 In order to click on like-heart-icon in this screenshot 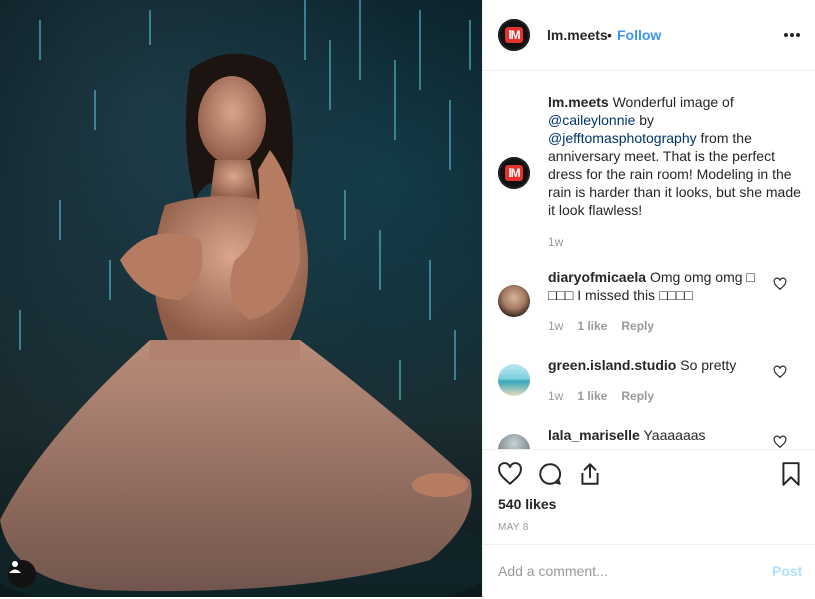, I will do `click(510, 474)`.